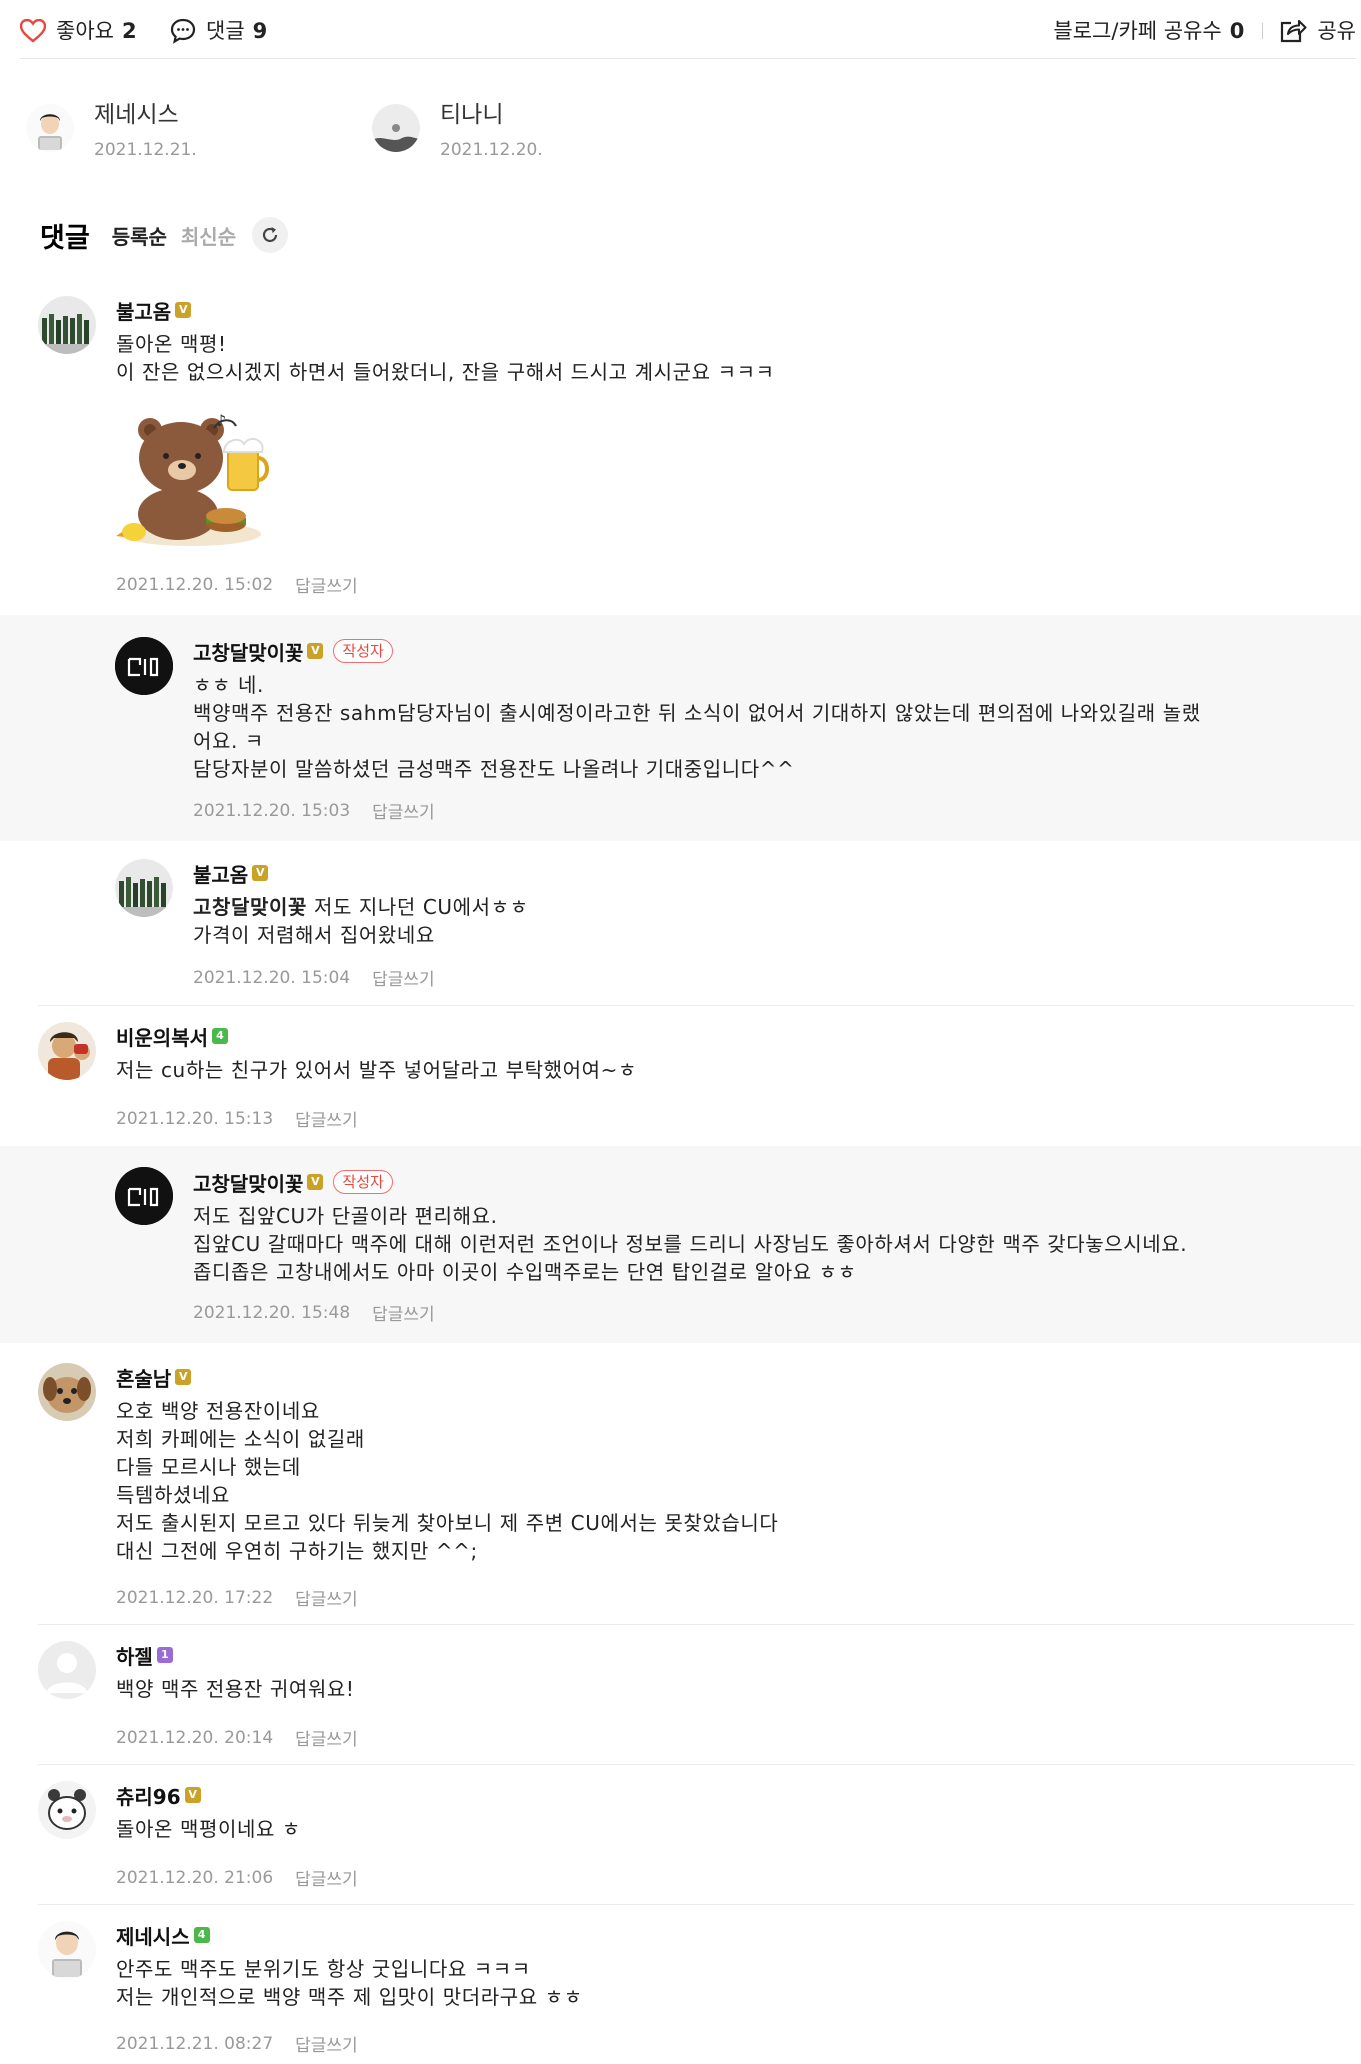 This screenshot has width=1361, height=2064. Describe the element at coordinates (195, 1118) in the screenshot. I see `comment-date: 2021.12.20. 15:13` at that location.